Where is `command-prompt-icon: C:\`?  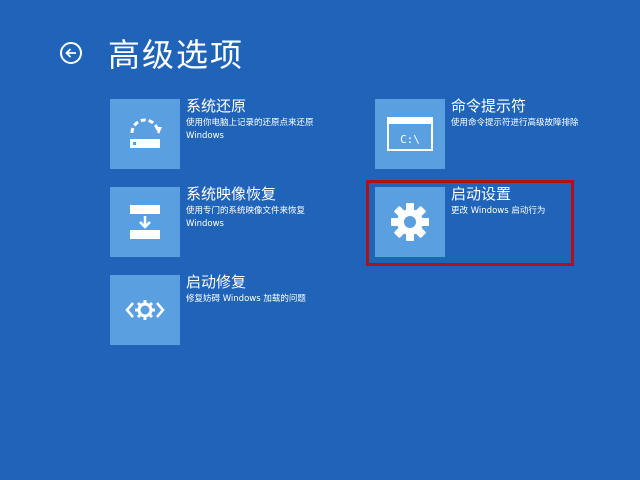
command-prompt-icon: C:\ is located at coordinates (410, 134).